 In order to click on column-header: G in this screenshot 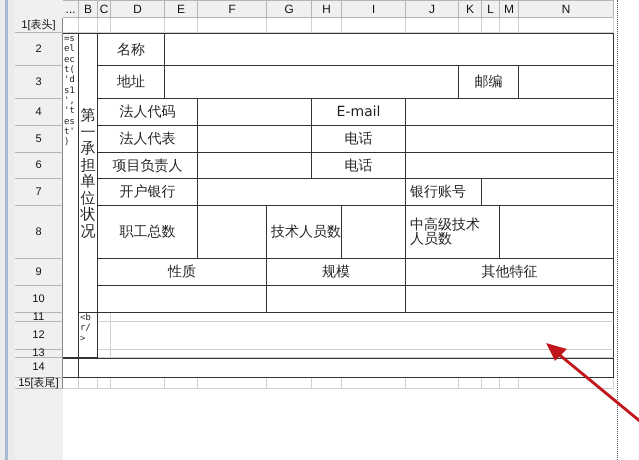, I will do `click(289, 9)`.